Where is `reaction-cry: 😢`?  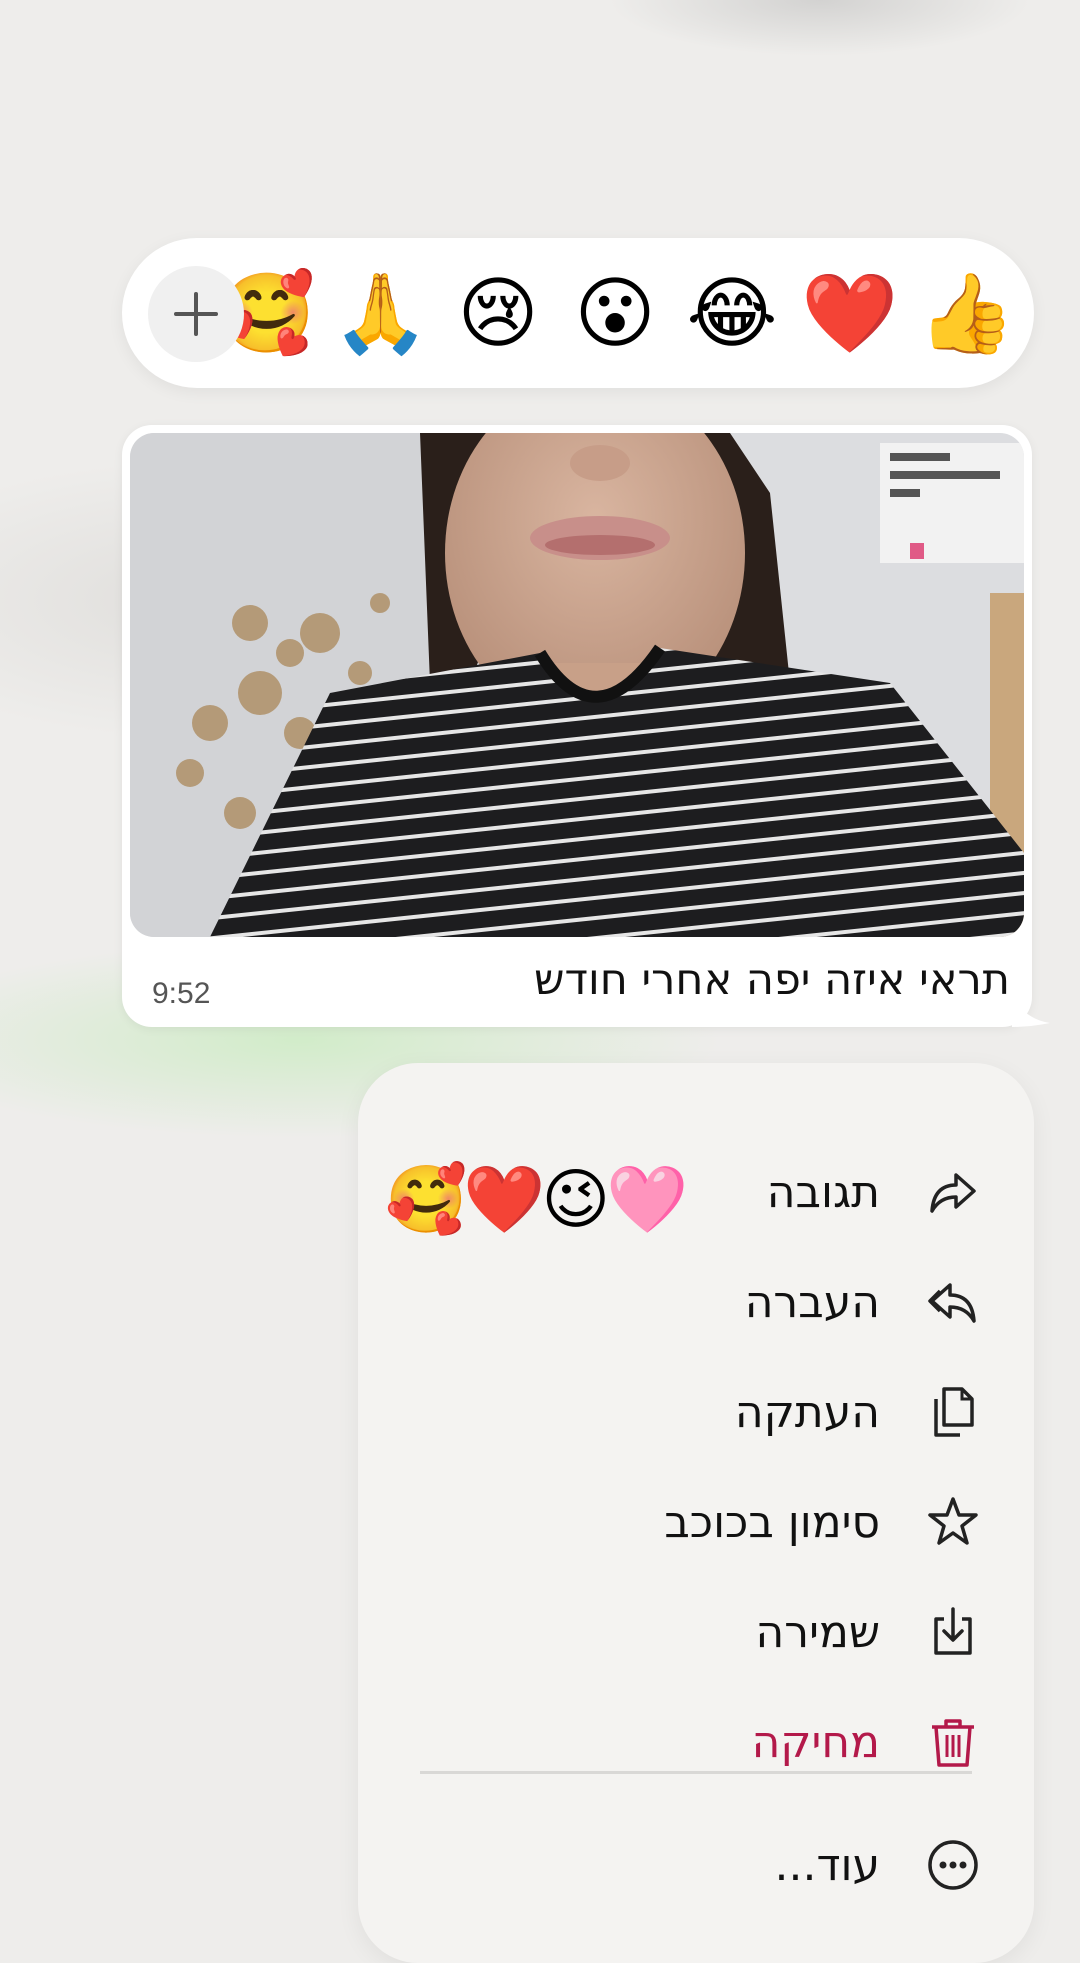
reaction-cry: 😢 is located at coordinates (498, 314).